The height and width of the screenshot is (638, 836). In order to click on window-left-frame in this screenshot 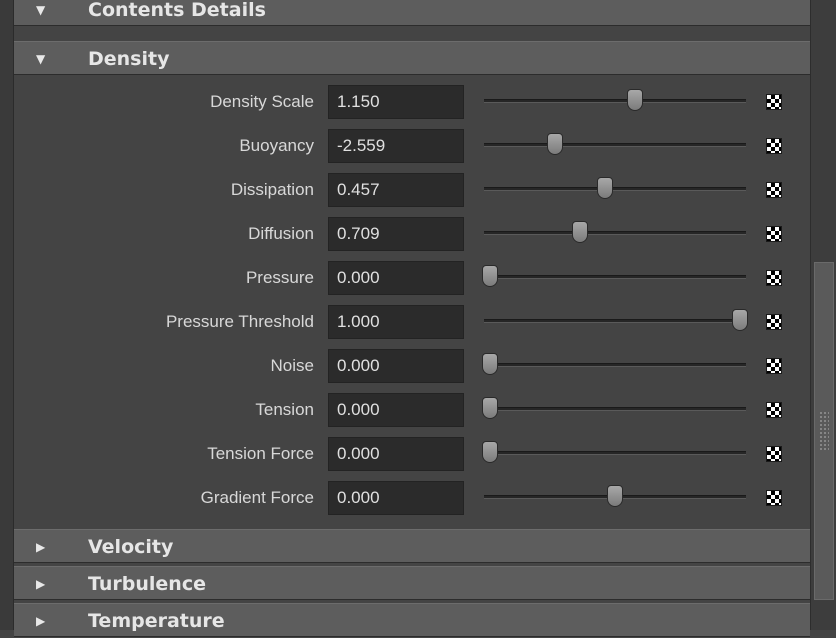, I will do `click(7, 315)`.